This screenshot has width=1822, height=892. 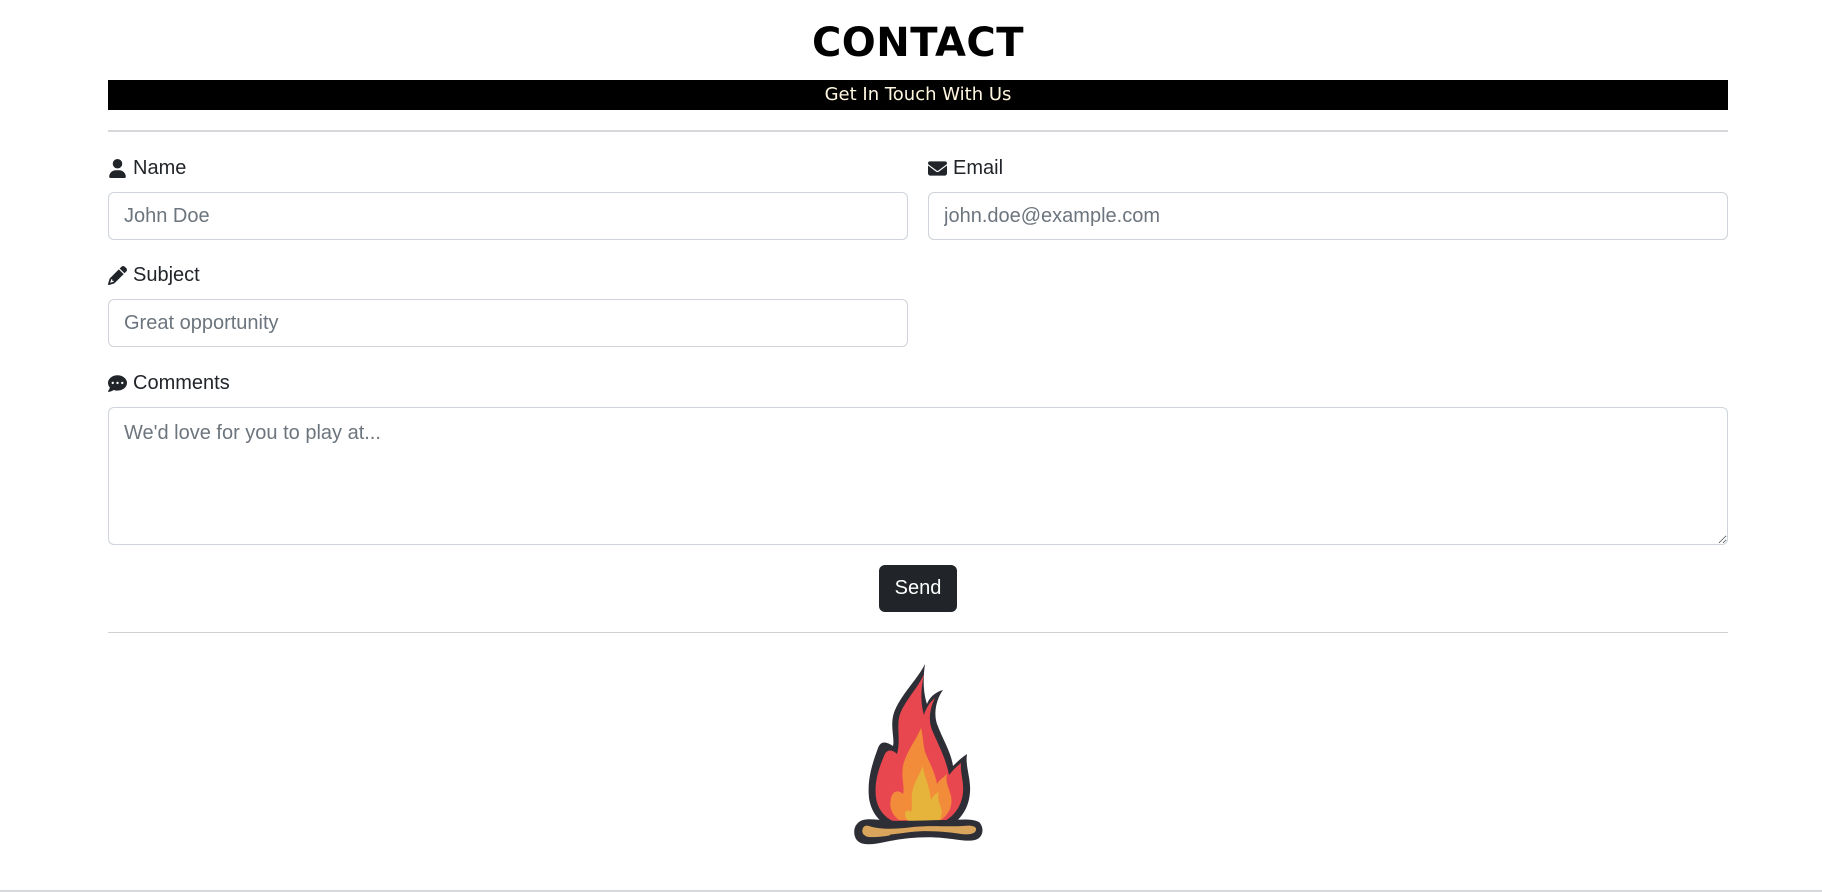 I want to click on page-title: CONTACT, so click(x=918, y=43).